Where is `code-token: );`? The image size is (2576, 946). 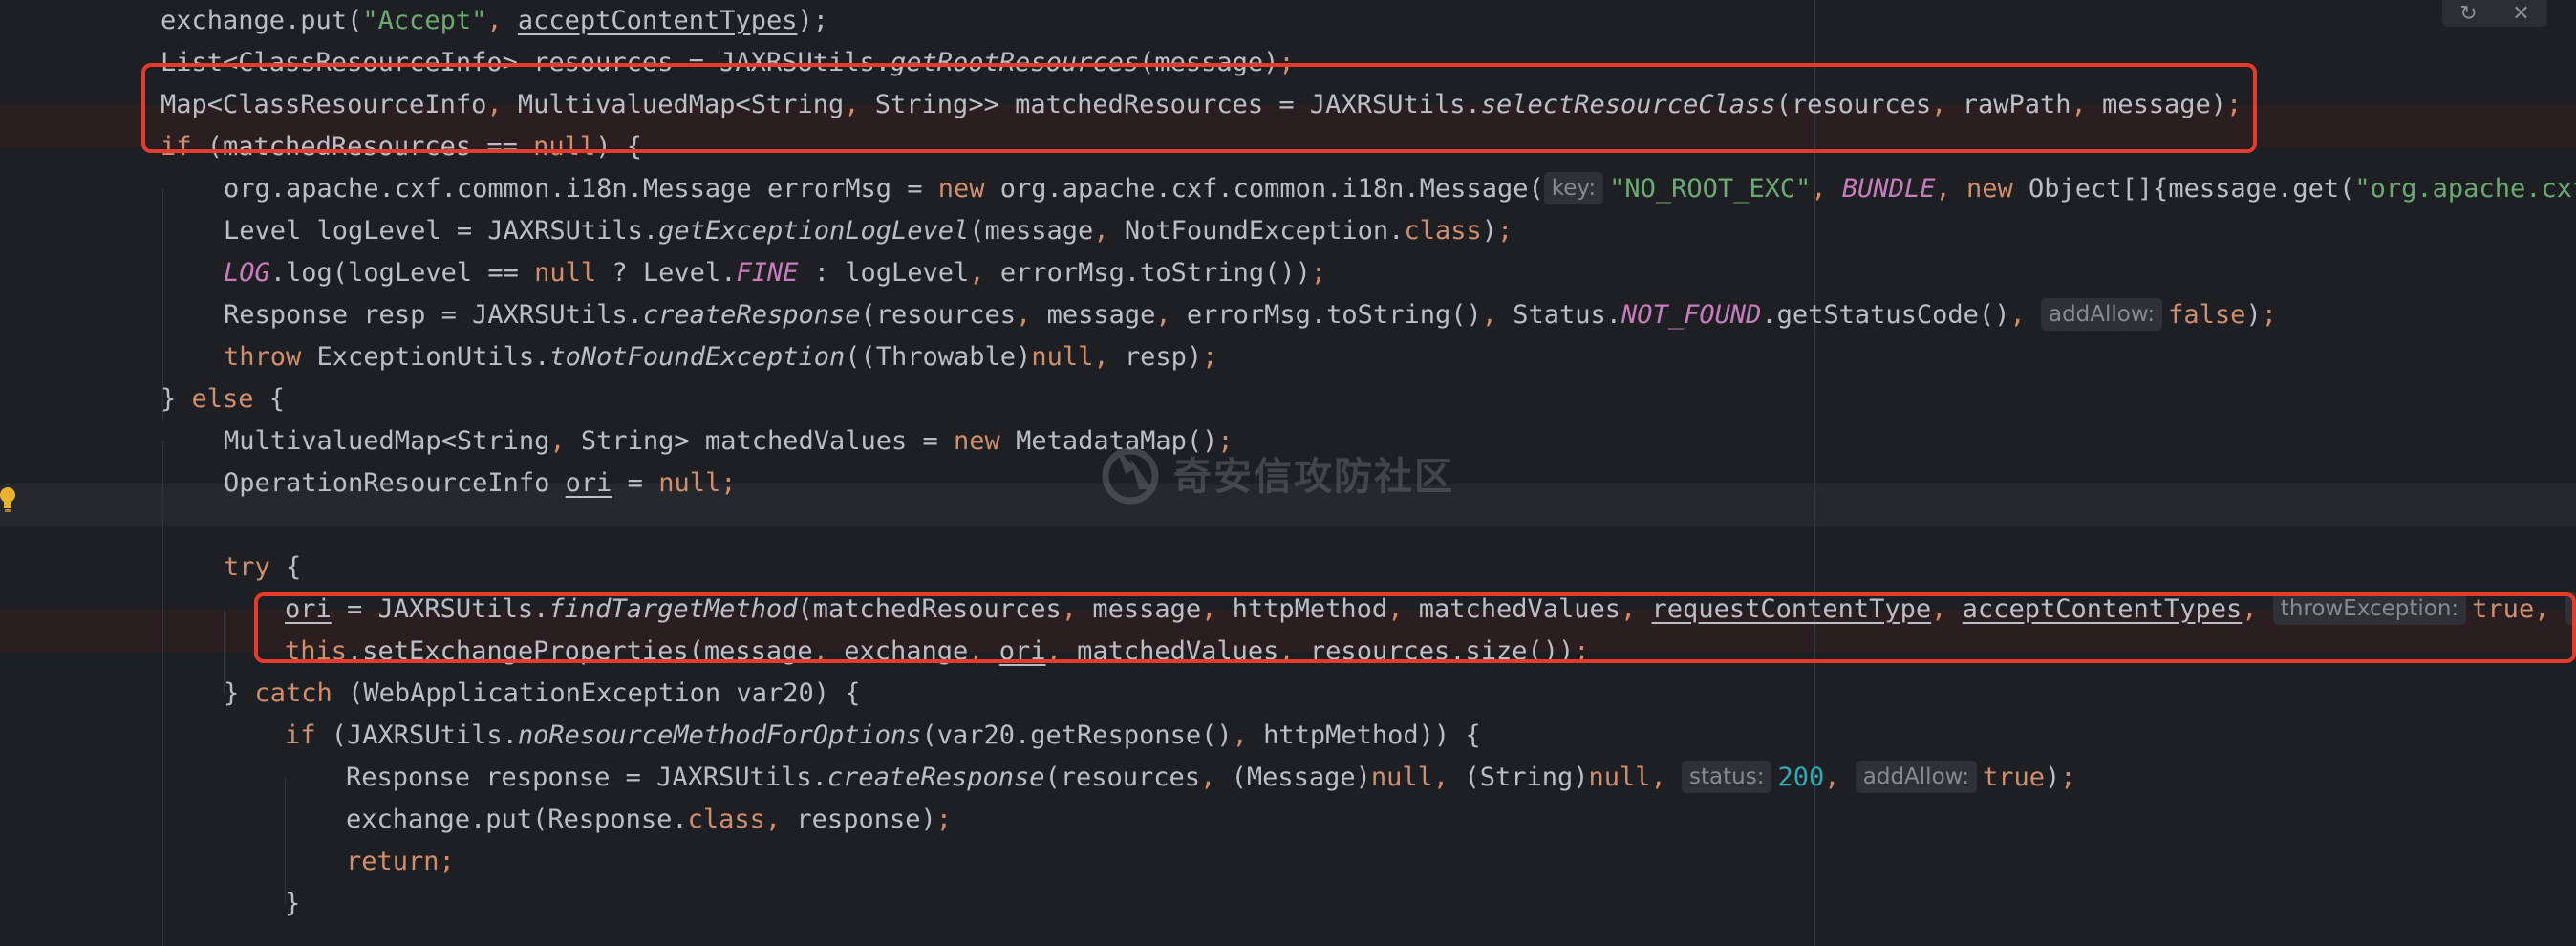
code-token: ); is located at coordinates (813, 21).